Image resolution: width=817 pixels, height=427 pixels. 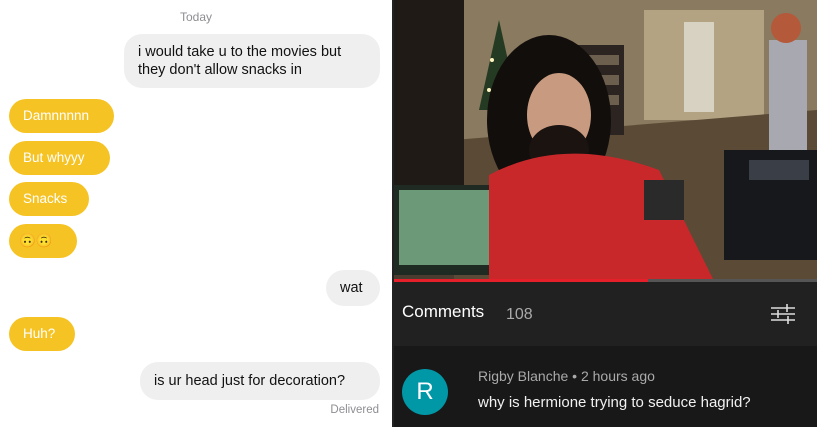 I want to click on comment-meta: Rigby Blanche • 2 hours ago, so click(x=566, y=376).